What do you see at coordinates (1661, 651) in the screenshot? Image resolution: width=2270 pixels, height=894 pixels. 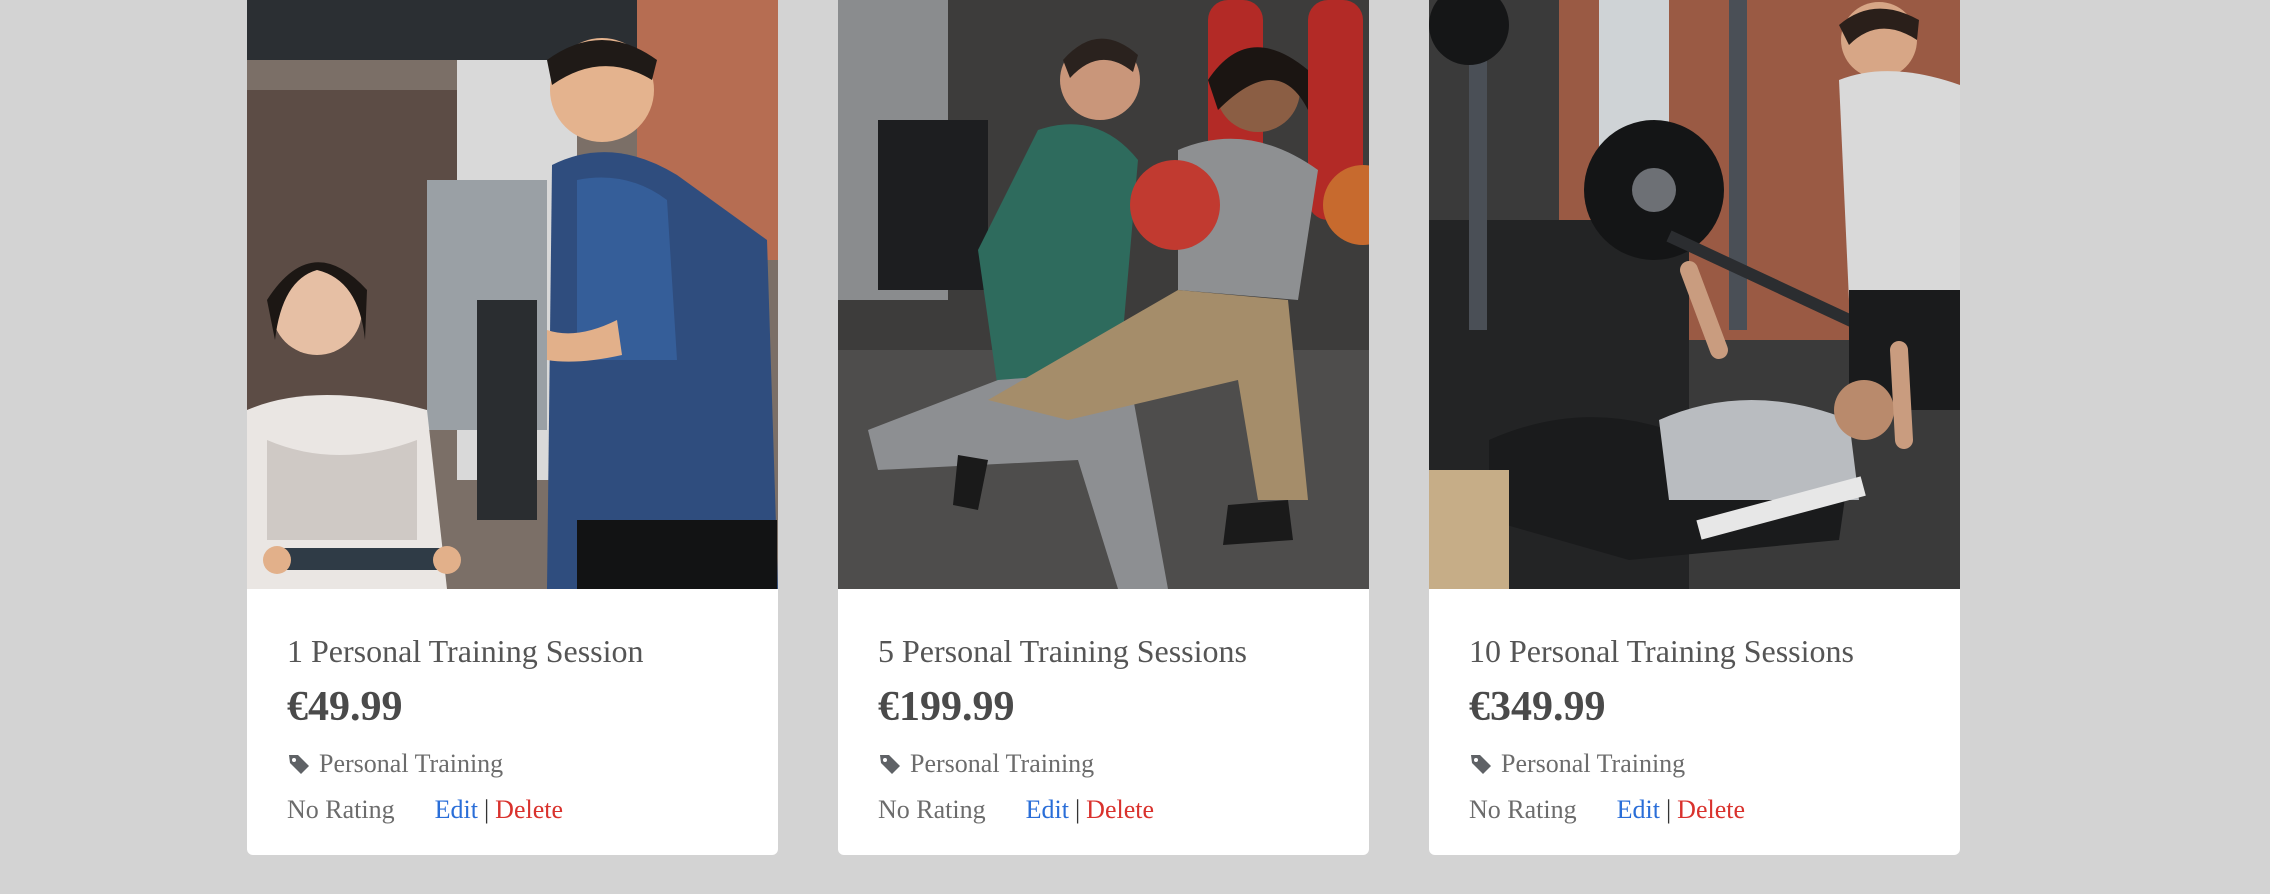 I see `product-title: 10 Personal Training Sessions` at bounding box center [1661, 651].